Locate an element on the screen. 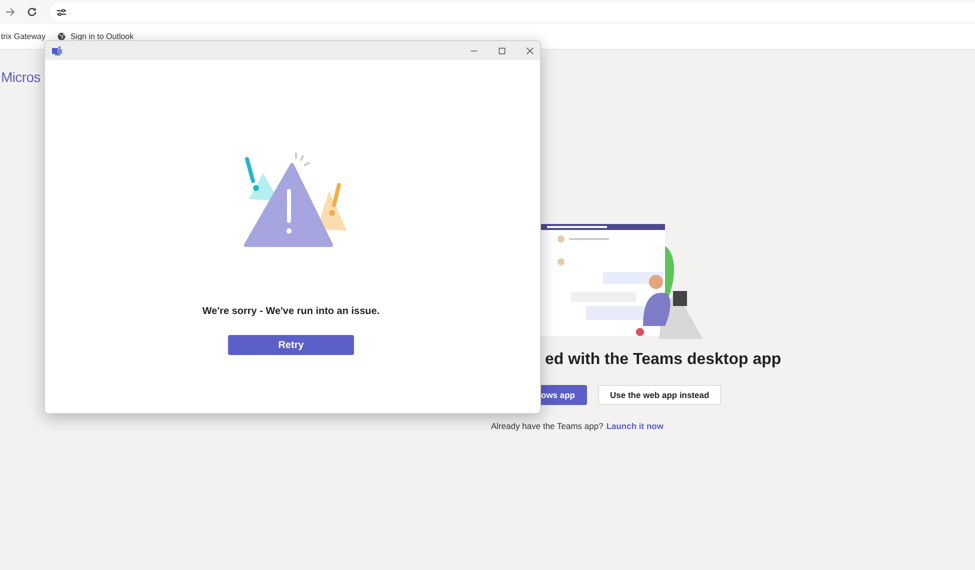 The height and width of the screenshot is (570, 975). bookmark-link: Sign in to Outlook is located at coordinates (102, 36).